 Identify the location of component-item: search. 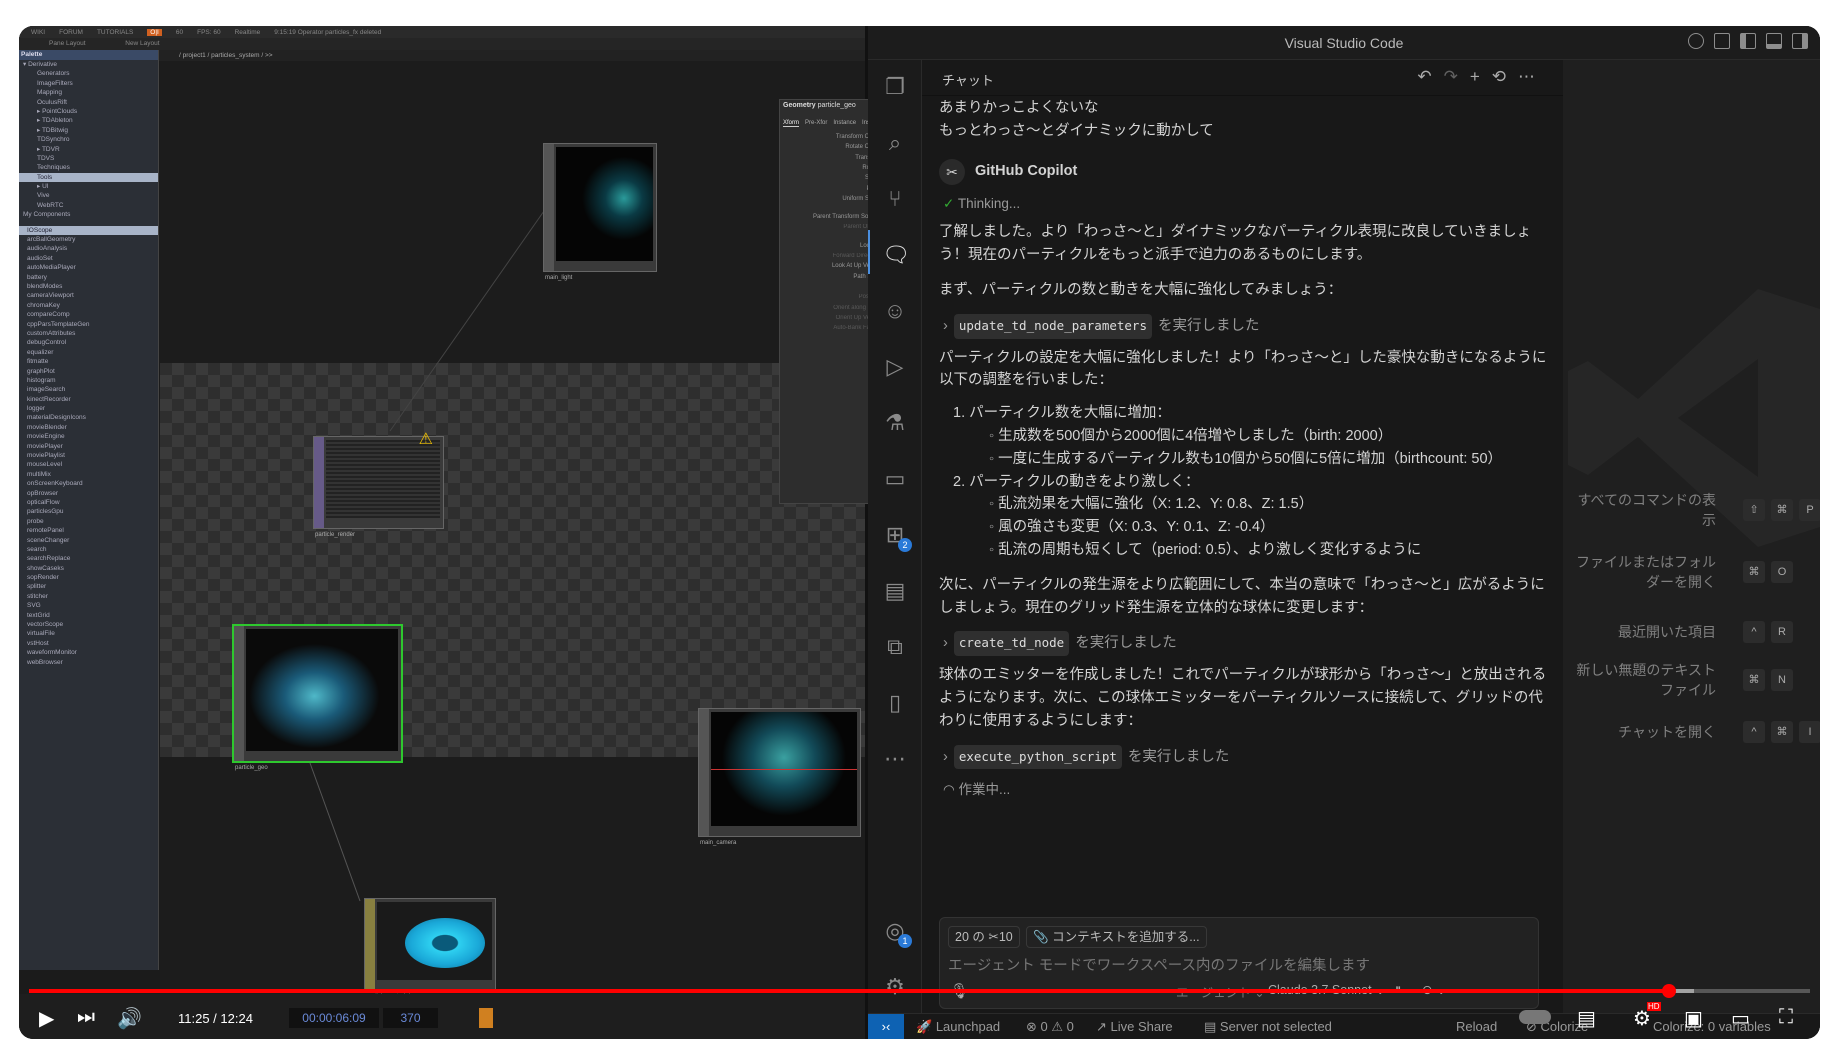
(88, 549).